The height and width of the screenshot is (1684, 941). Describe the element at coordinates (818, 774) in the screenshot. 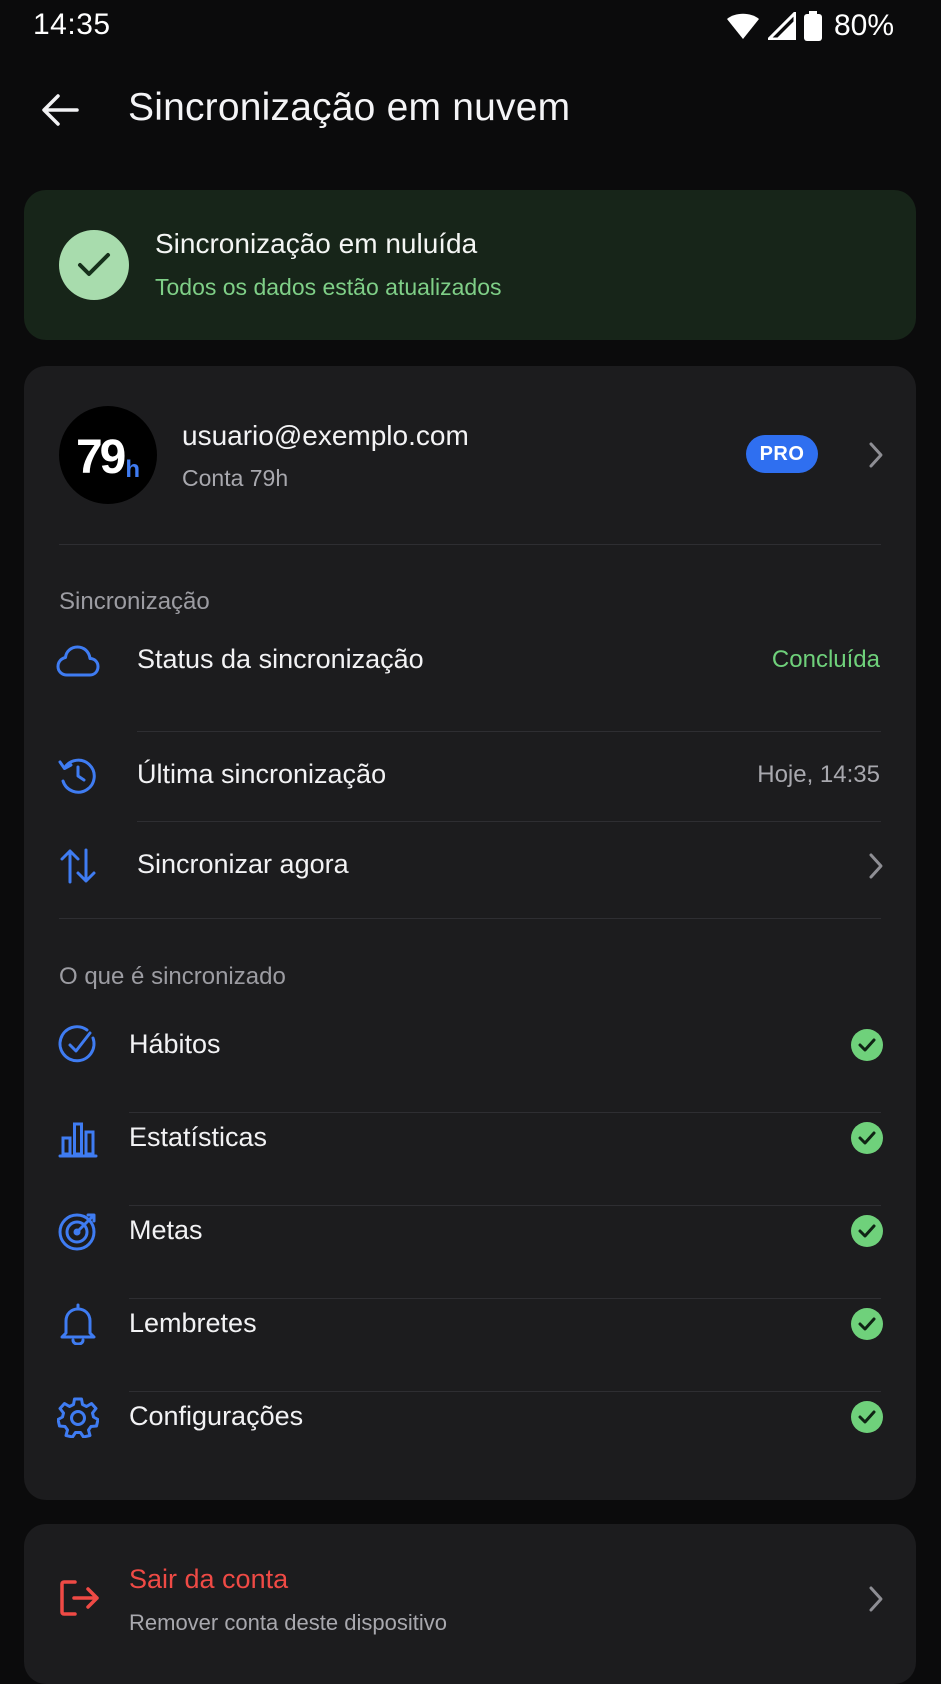

I see `last-sync-value: Hoje, 14:35` at that location.